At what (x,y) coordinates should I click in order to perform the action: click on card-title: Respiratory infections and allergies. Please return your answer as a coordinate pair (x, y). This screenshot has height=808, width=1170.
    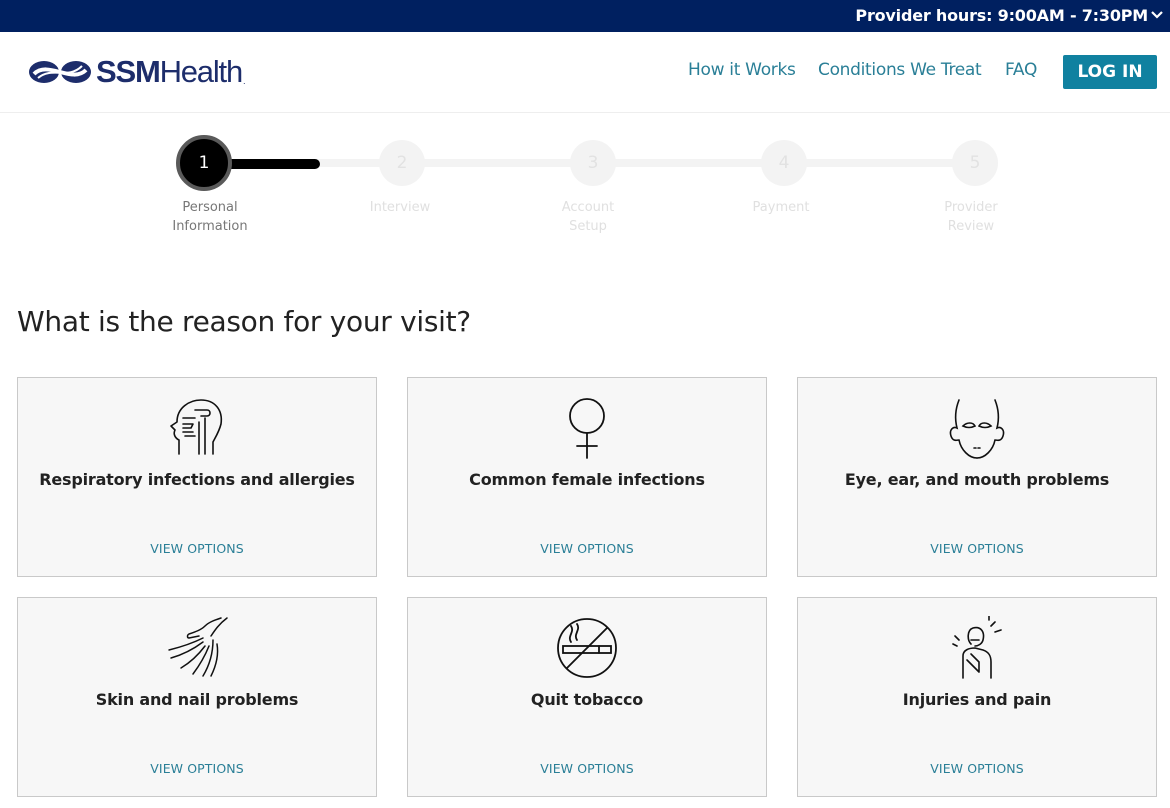
    Looking at the image, I should click on (197, 479).